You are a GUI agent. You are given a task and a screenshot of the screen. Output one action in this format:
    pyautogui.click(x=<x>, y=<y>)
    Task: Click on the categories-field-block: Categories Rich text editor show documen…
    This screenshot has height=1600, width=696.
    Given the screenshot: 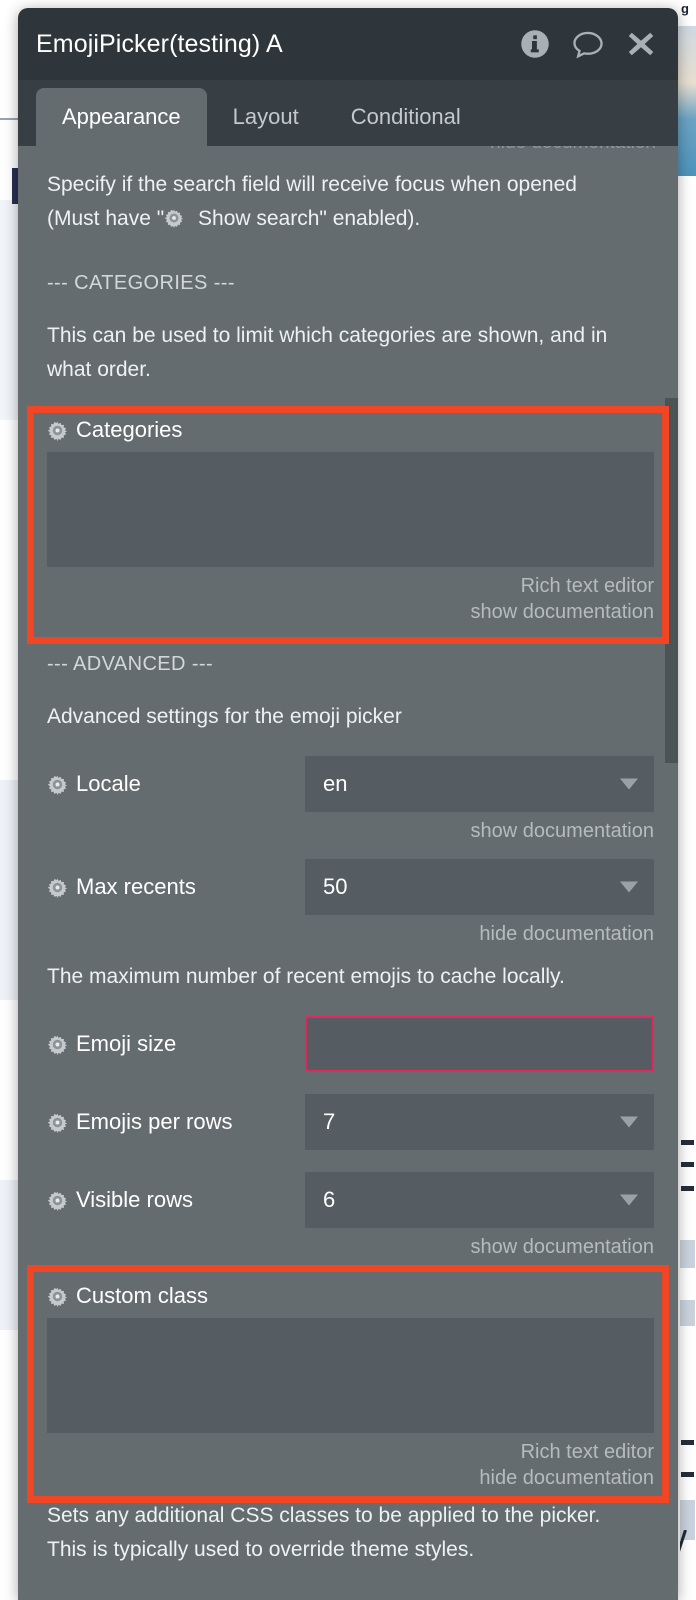 What is the action you would take?
    pyautogui.click(x=348, y=506)
    